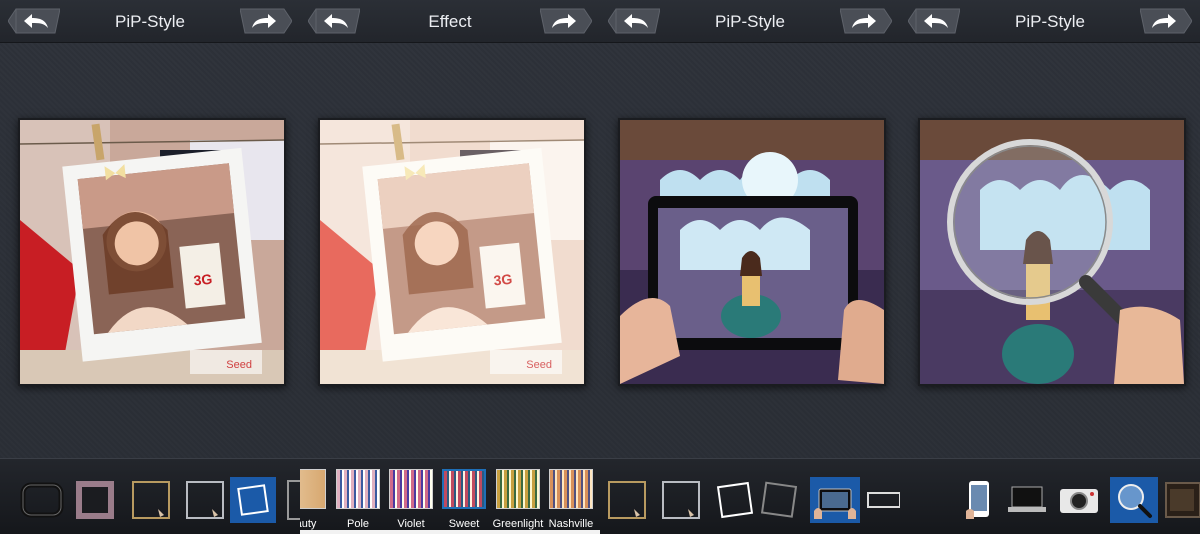  What do you see at coordinates (358, 524) in the screenshot?
I see `filter-label-pole: Pole` at bounding box center [358, 524].